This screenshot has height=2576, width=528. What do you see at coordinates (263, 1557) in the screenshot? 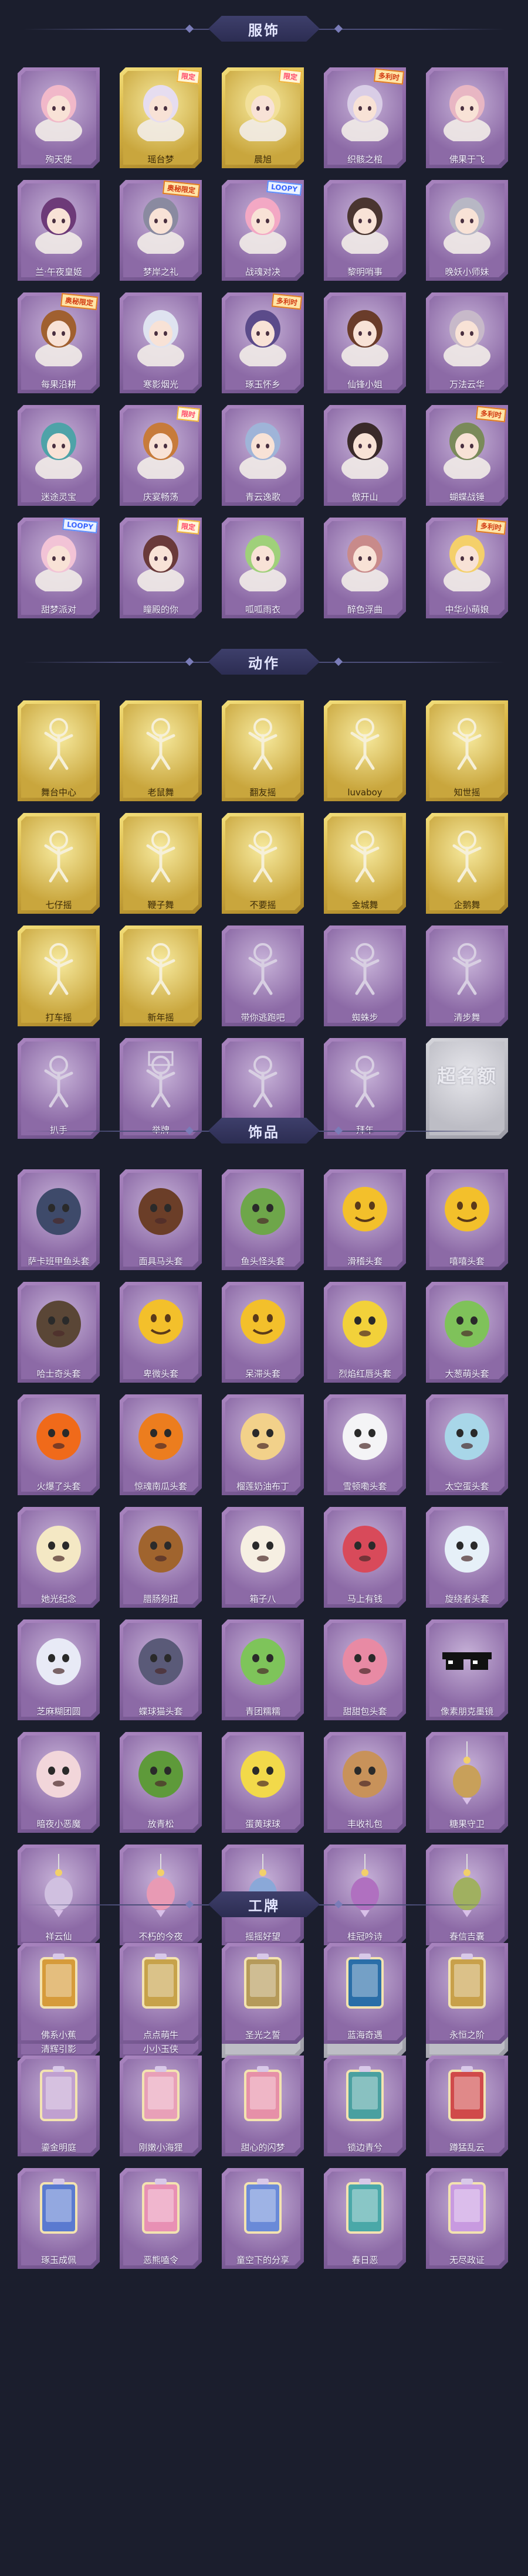
I see `item-card: 箱子八` at bounding box center [263, 1557].